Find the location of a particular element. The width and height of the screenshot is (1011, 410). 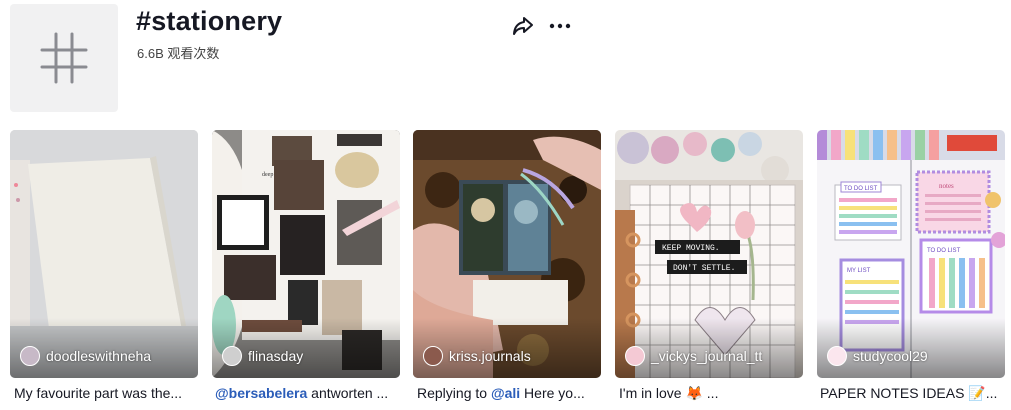

author-username: doodleswithneha is located at coordinates (99, 356).